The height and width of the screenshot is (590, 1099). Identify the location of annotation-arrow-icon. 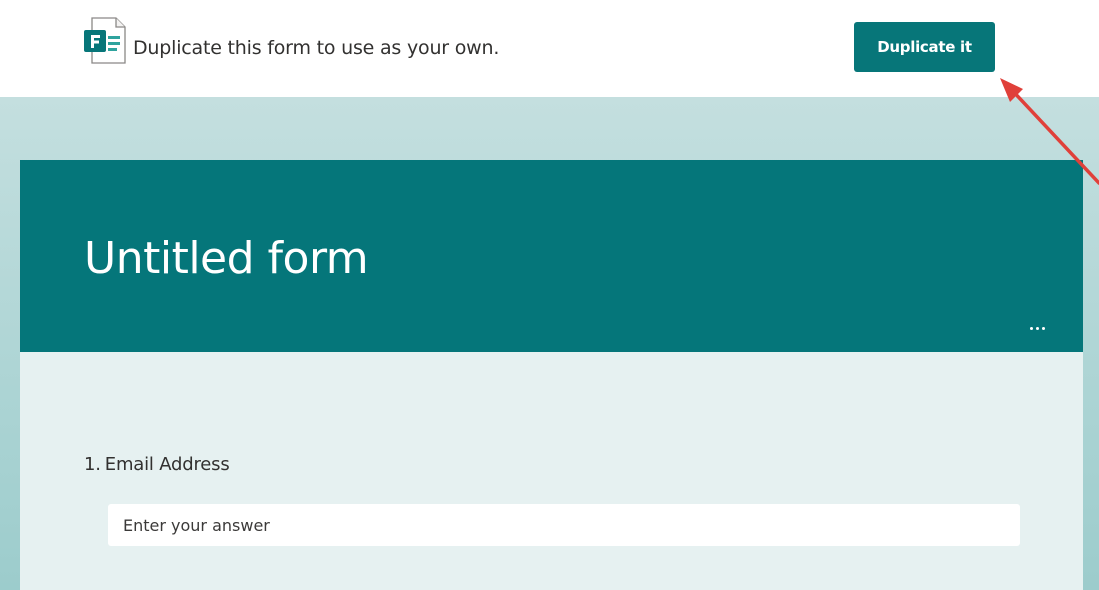
(1049, 131).